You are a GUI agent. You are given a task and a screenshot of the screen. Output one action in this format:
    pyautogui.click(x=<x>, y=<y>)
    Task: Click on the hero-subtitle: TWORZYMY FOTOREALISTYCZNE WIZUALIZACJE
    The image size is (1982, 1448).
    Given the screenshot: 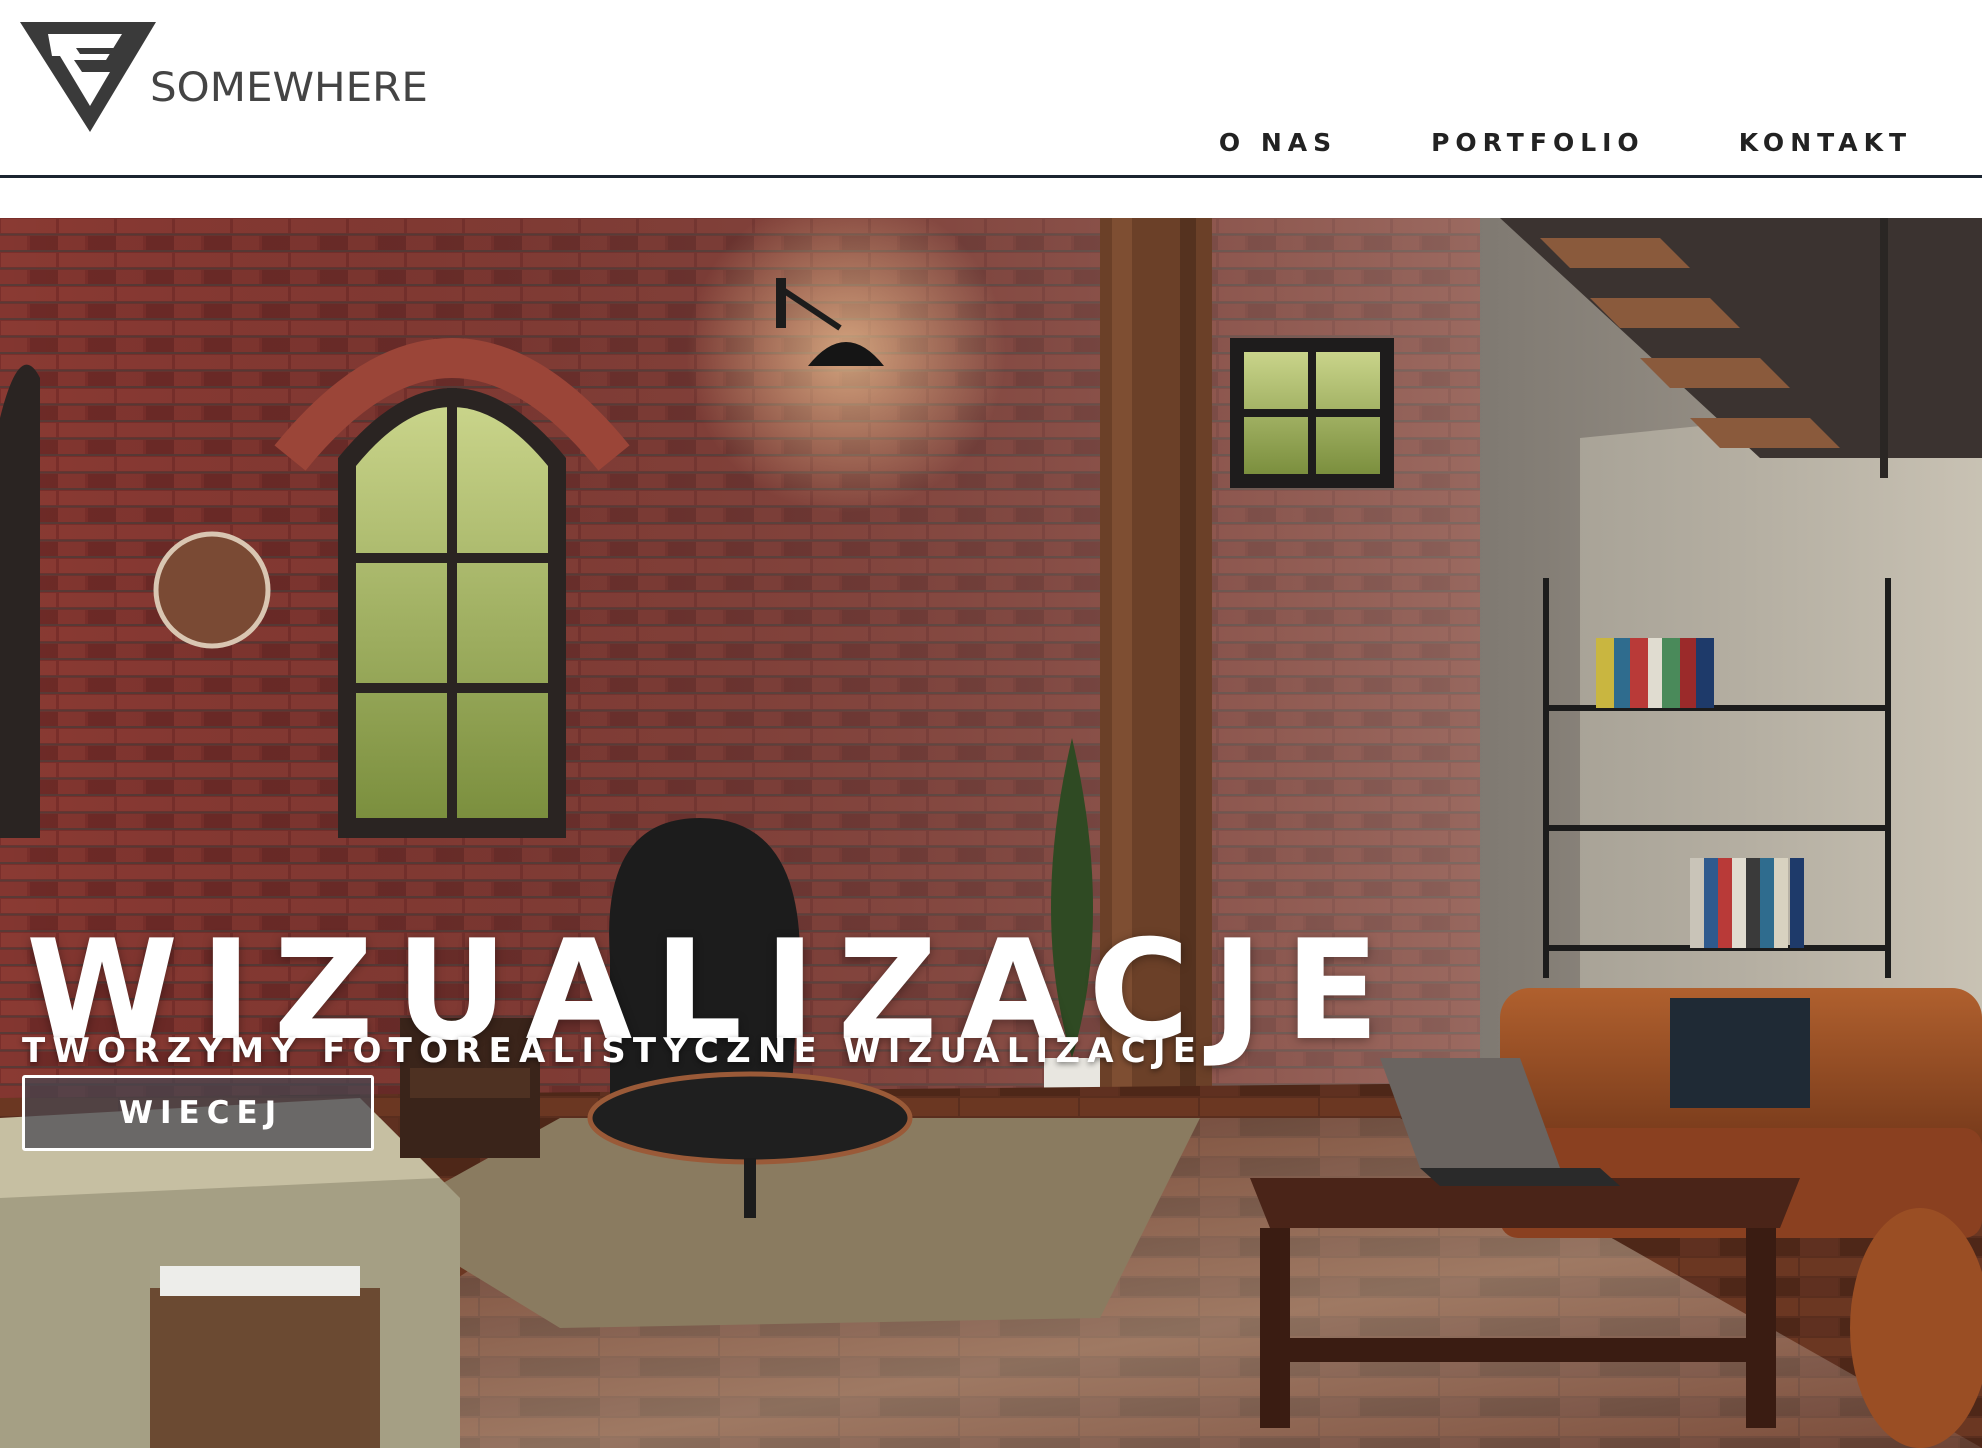 What is the action you would take?
    pyautogui.click(x=613, y=1051)
    